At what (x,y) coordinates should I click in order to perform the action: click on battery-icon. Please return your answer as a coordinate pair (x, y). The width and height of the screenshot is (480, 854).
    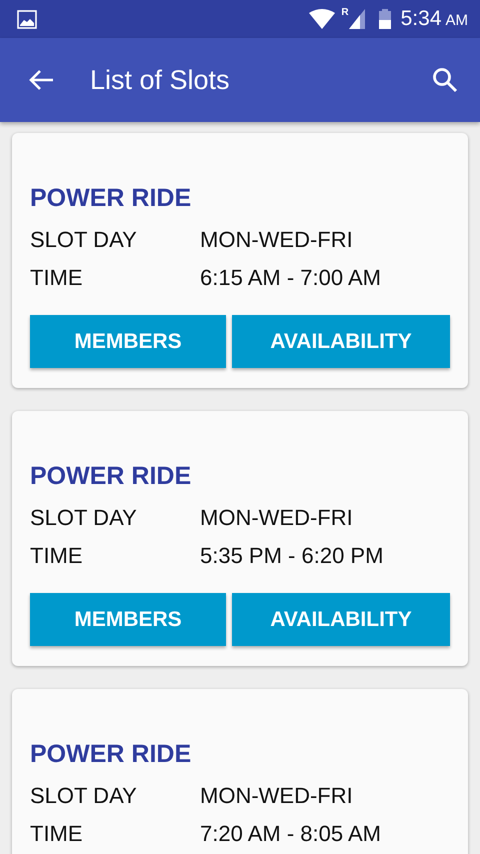
    Looking at the image, I should click on (384, 19).